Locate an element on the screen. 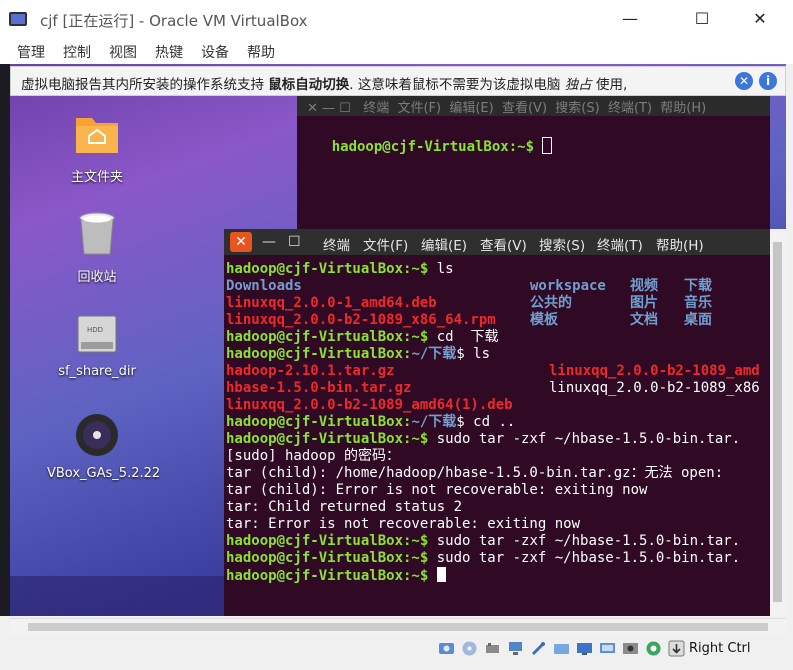 The height and width of the screenshot is (670, 793). terminal-line: hadoop@cjf-VirtualBox:~$ ls is located at coordinates (340, 269).